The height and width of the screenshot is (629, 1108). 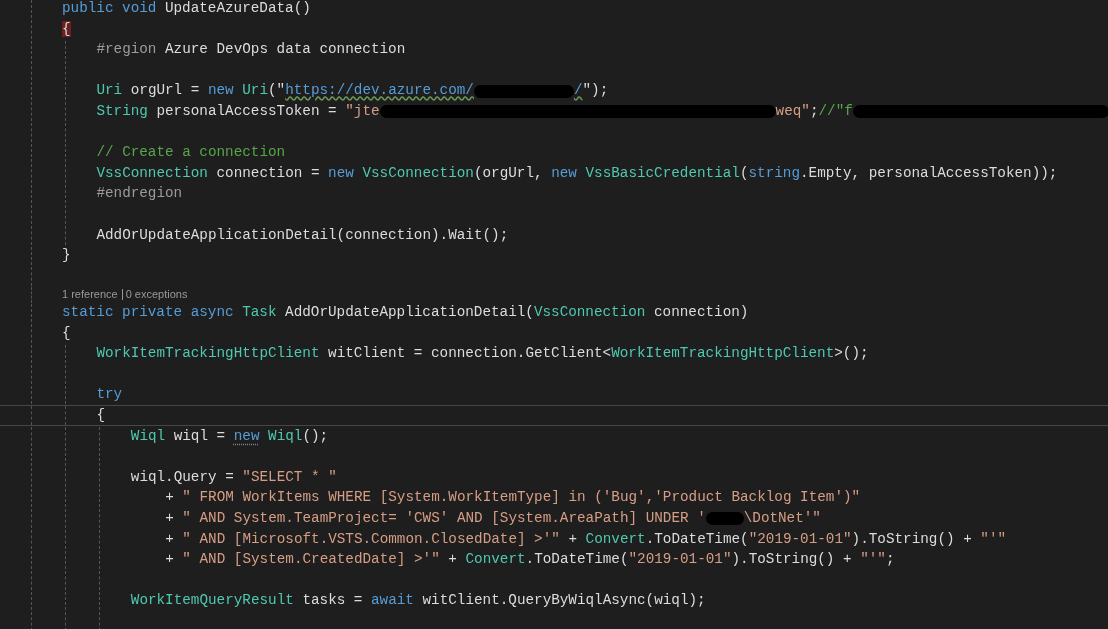 I want to click on code-line: + " AND [System.CreatedDate] >'" + Convert.ToDateTime("2019-01-01").ToString() + "'";, so click(x=530, y=560).